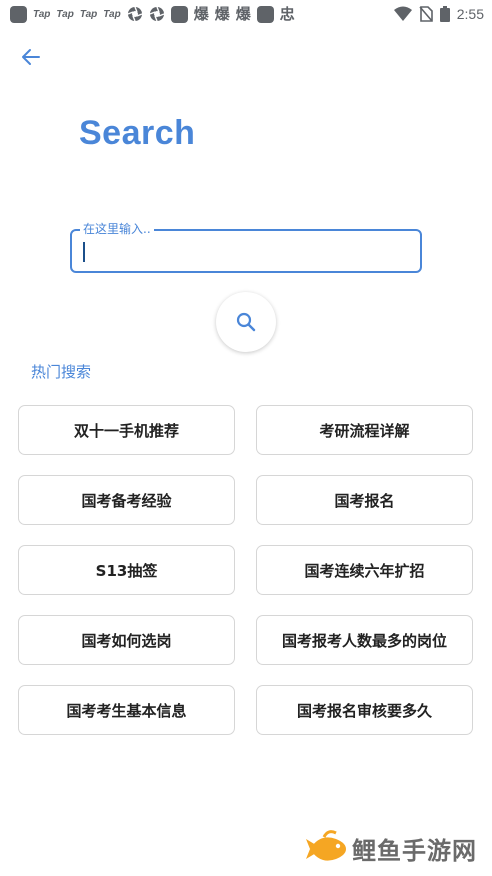 The height and width of the screenshot is (876, 492). I want to click on hot-search-chip: 双十一手机推荐, so click(126, 430).